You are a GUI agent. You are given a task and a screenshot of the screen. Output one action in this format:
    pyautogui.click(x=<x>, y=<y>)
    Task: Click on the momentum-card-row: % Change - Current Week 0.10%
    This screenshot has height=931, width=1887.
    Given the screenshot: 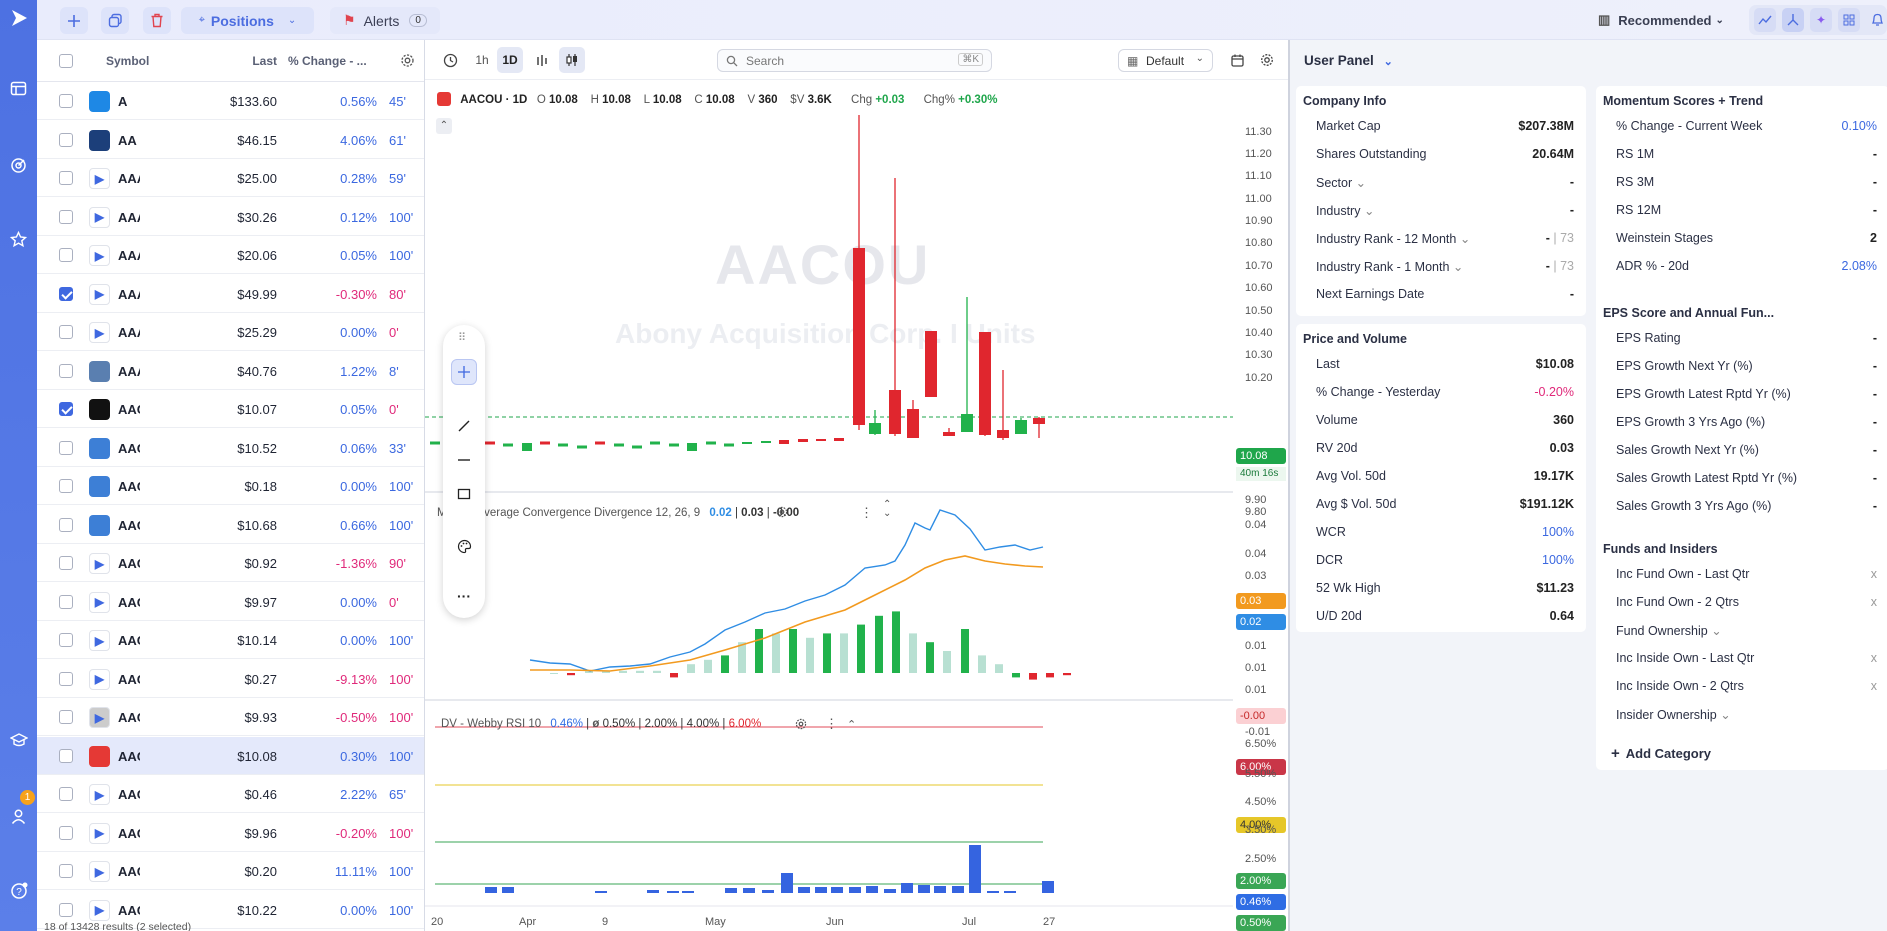 What is the action you would take?
    pyautogui.click(x=1741, y=126)
    